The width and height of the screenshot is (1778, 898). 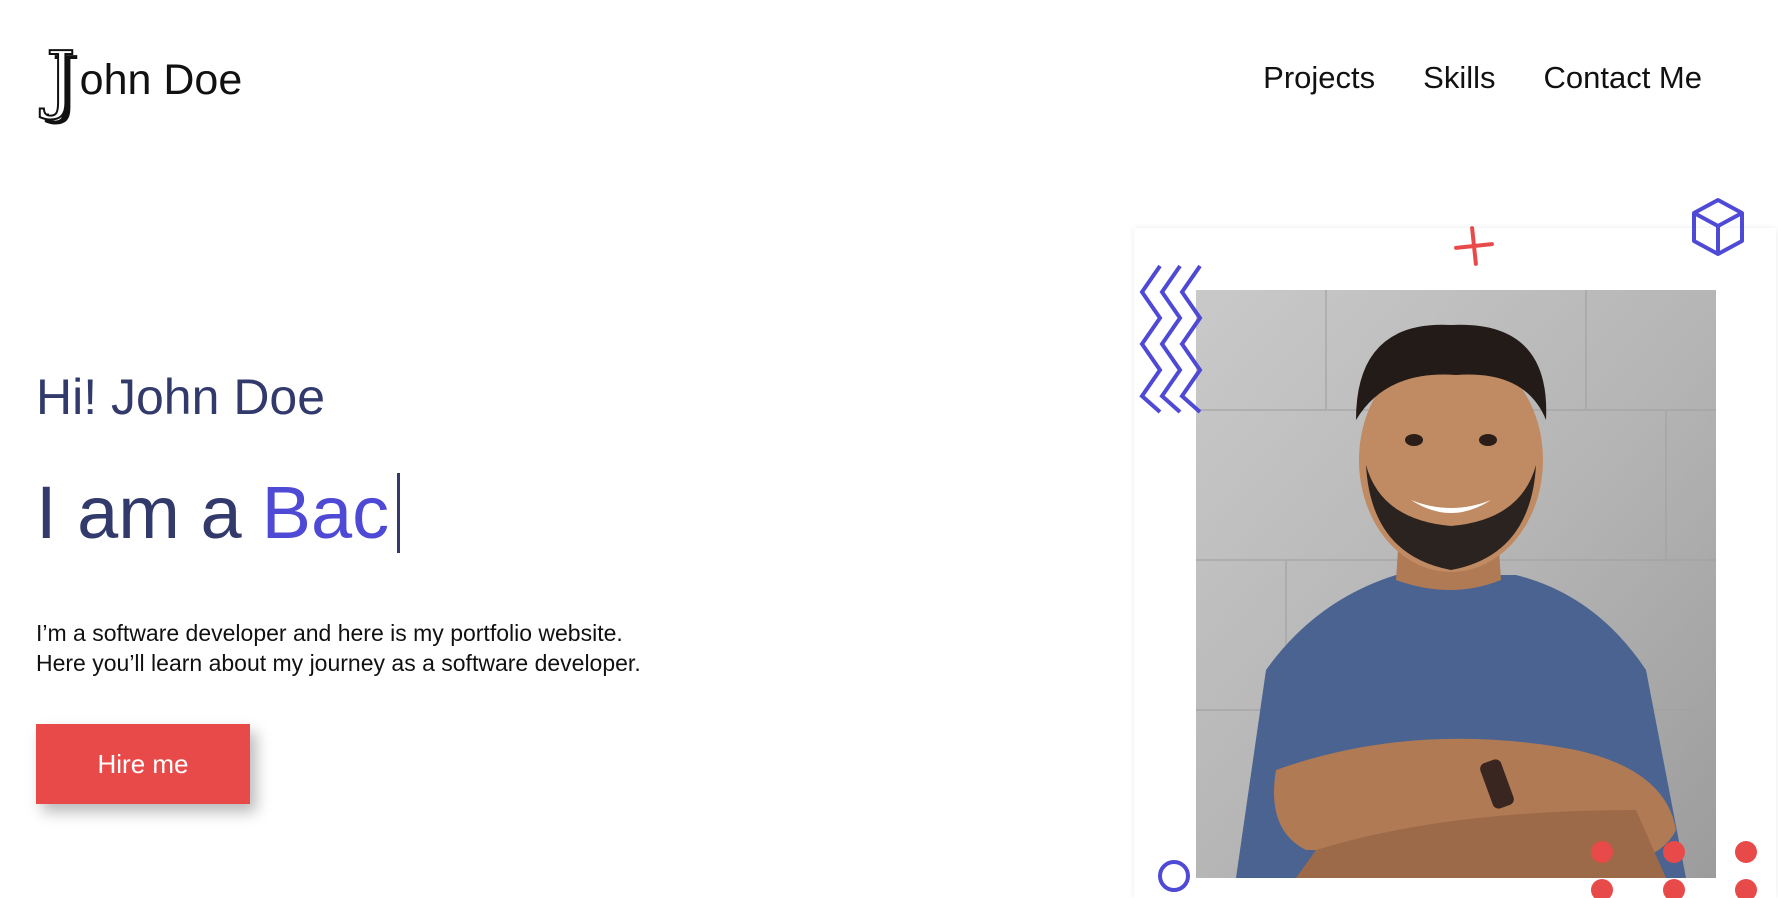 I want to click on hero-role-line: I am a Bac, so click(x=218, y=512).